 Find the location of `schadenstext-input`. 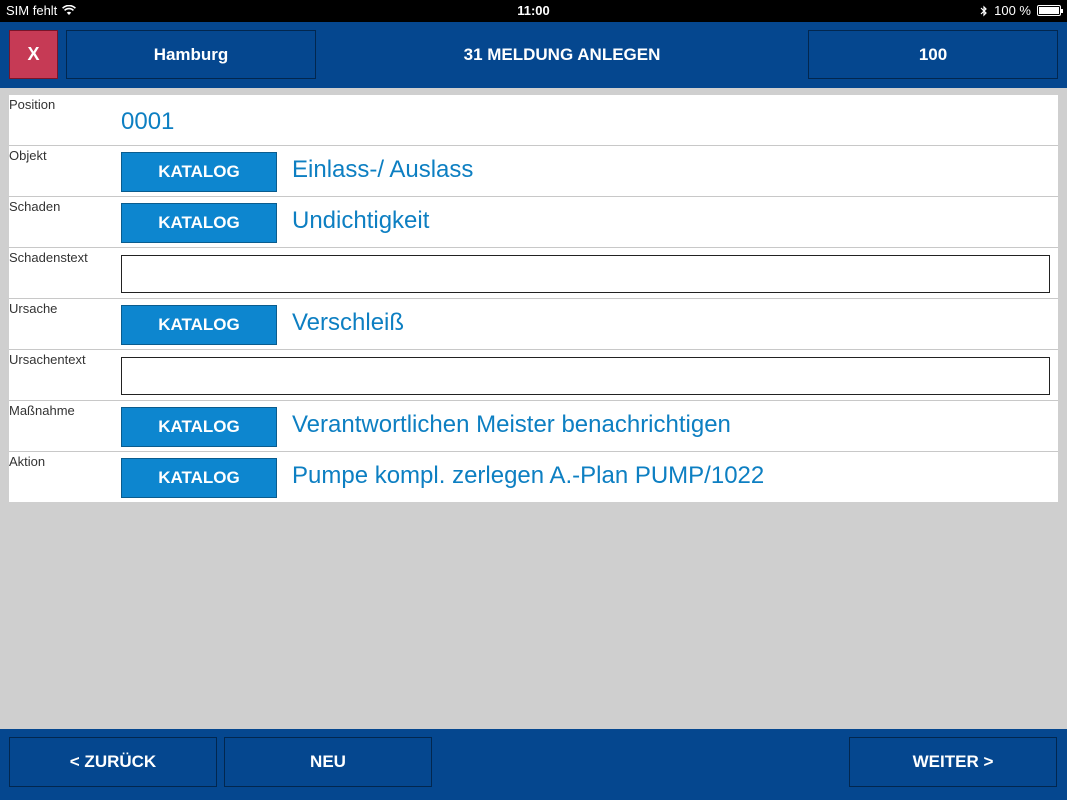

schadenstext-input is located at coordinates (585, 274).